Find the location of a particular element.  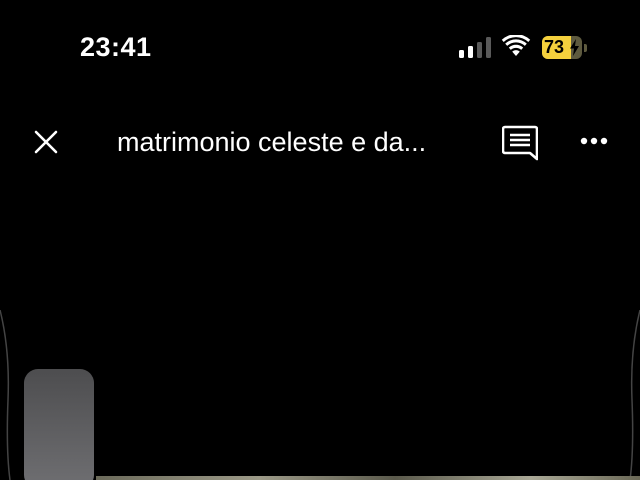

charging-bolt-icon is located at coordinates (574, 47).